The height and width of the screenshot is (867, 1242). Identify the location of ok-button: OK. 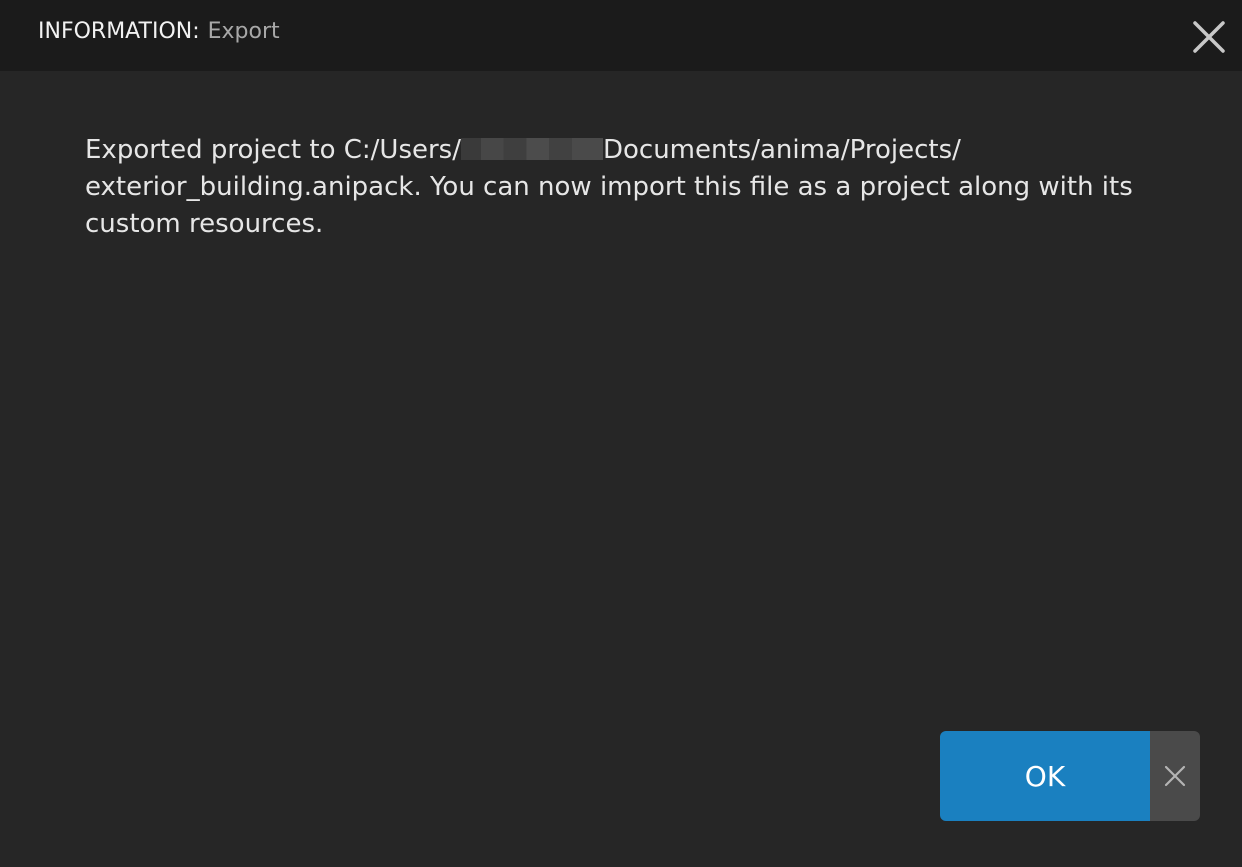
(1045, 776).